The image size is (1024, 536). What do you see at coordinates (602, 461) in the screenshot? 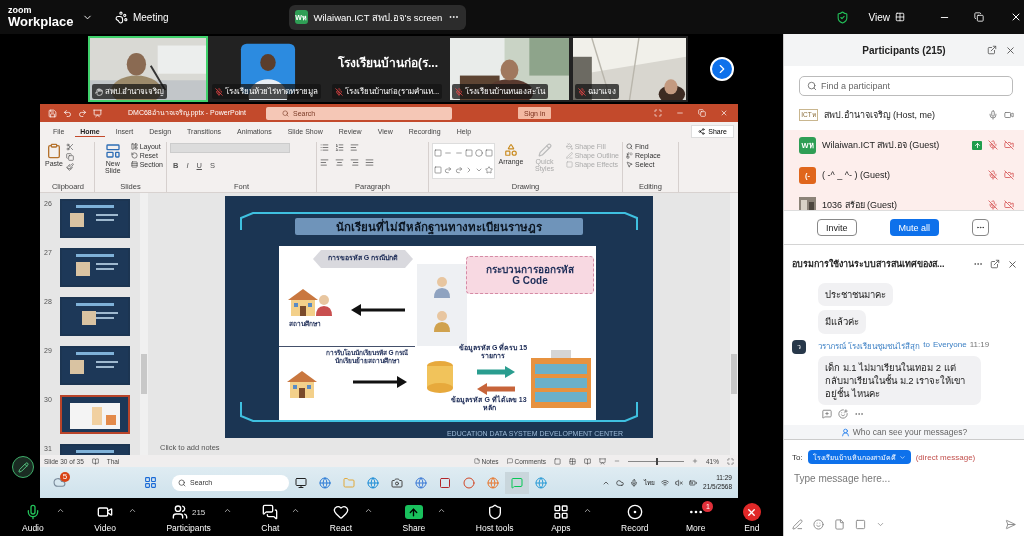
I see `slideshow-icon` at bounding box center [602, 461].